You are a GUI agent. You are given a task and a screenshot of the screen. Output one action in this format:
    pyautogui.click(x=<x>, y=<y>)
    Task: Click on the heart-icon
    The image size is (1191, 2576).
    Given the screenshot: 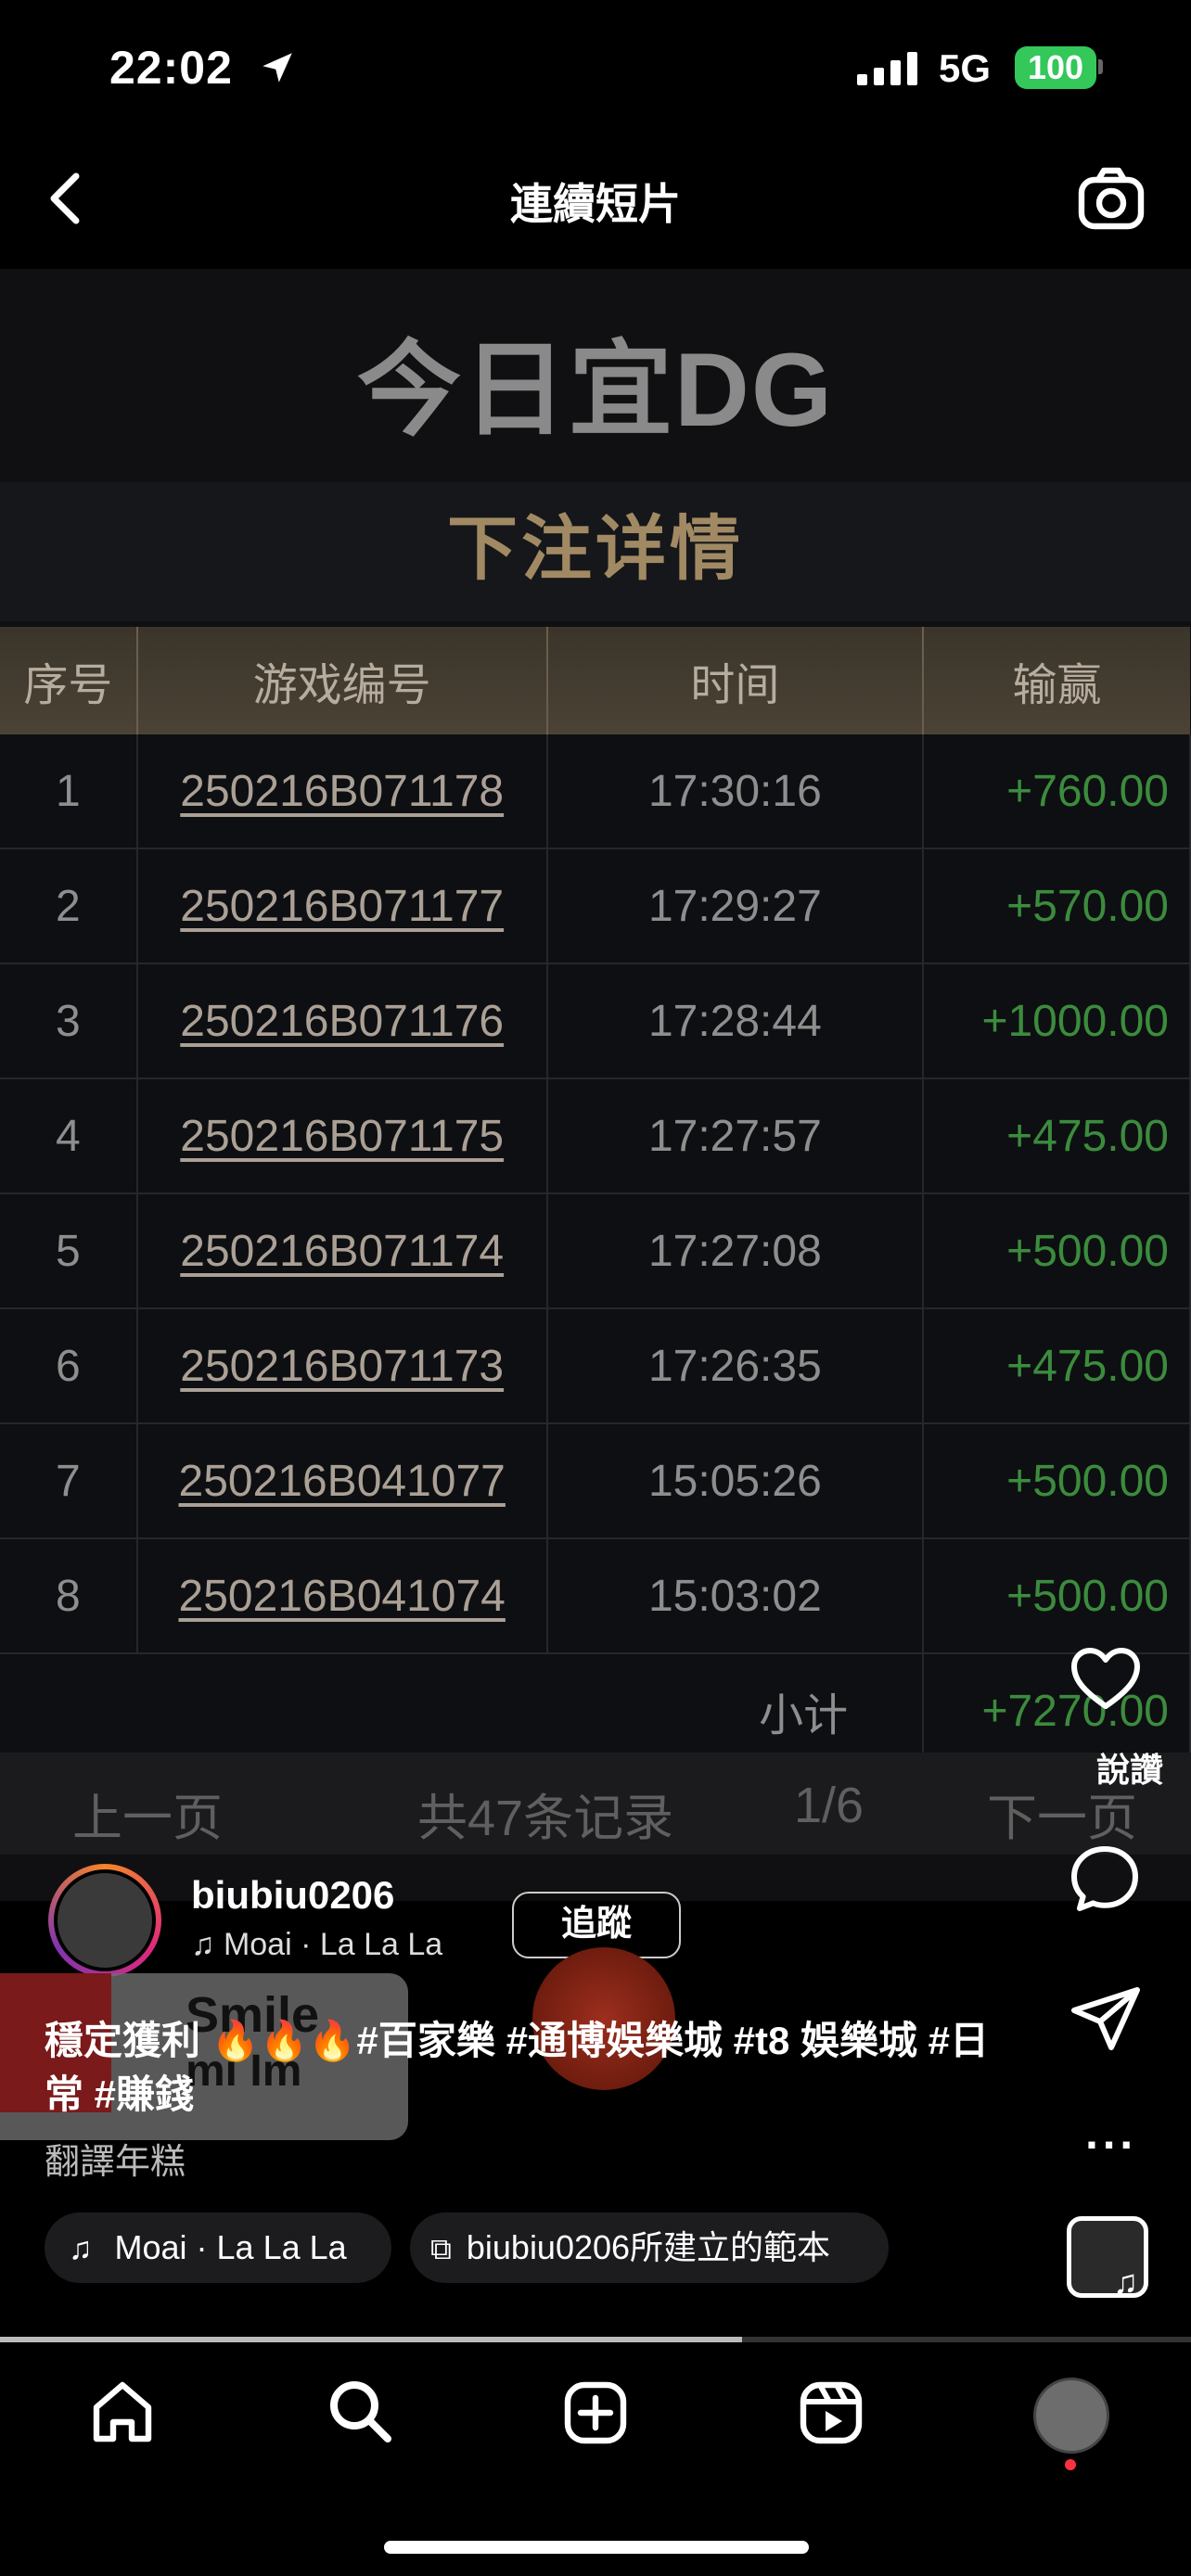 What is the action you would take?
    pyautogui.click(x=1106, y=1679)
    